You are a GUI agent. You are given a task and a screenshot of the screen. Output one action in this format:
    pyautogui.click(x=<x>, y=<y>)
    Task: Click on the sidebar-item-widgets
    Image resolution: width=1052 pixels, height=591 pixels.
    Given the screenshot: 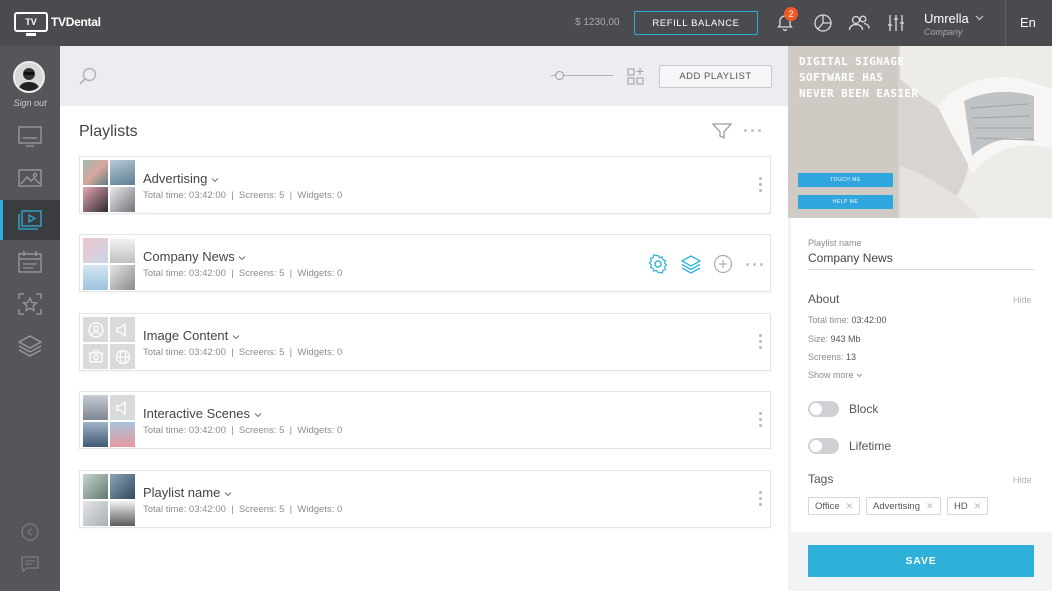 What is the action you would take?
    pyautogui.click(x=30, y=304)
    